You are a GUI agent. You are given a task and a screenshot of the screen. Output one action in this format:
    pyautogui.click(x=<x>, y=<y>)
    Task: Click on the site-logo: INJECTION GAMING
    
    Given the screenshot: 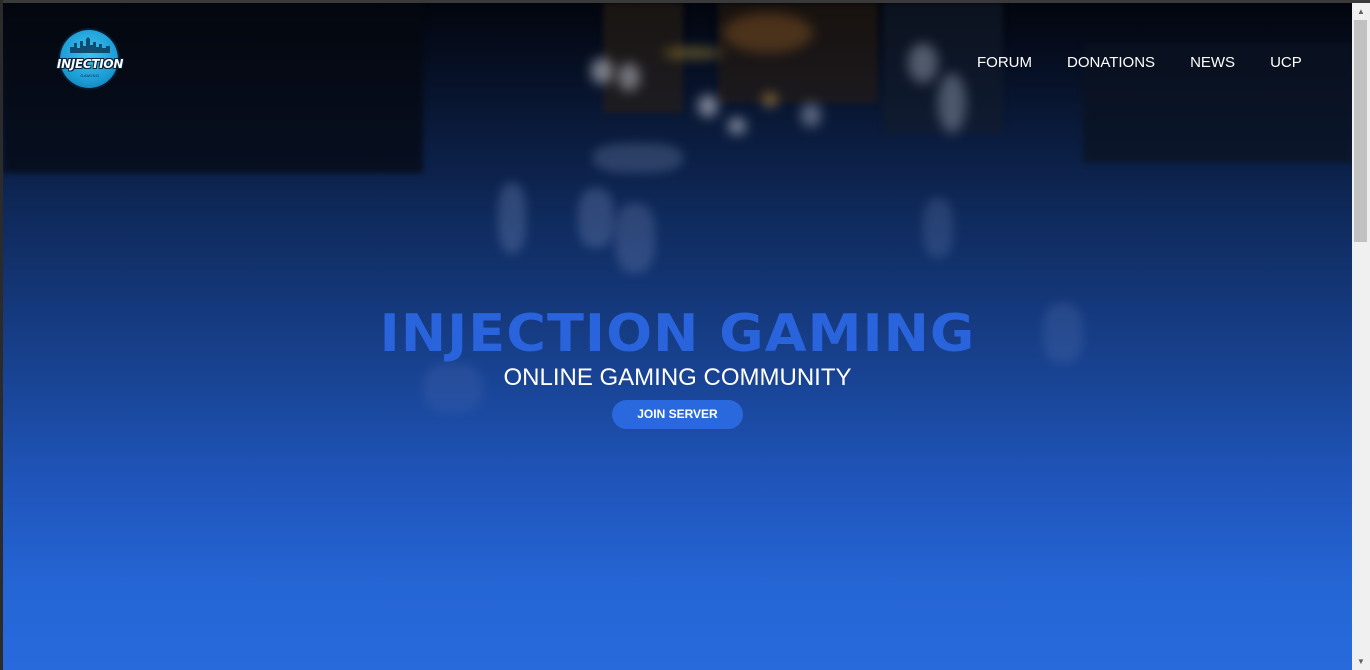 What is the action you would take?
    pyautogui.click(x=90, y=58)
    